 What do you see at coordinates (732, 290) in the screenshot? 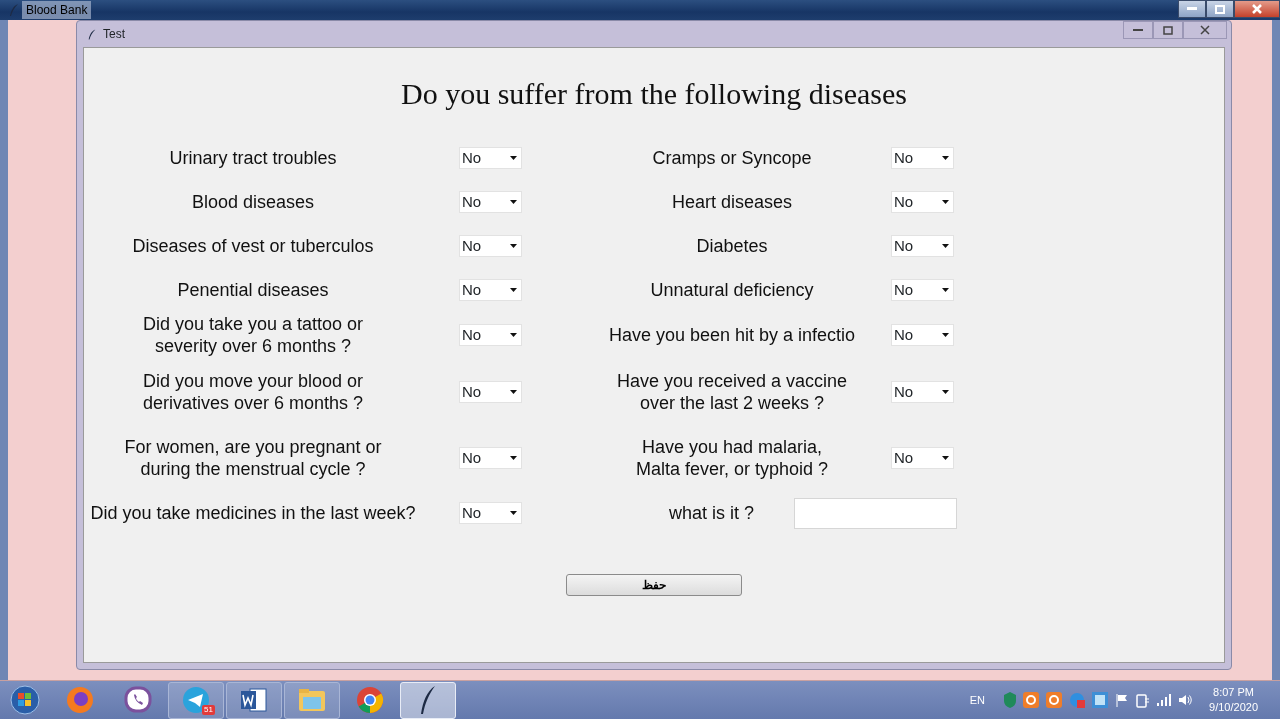
I see `field-label: Unnatural deficiency` at bounding box center [732, 290].